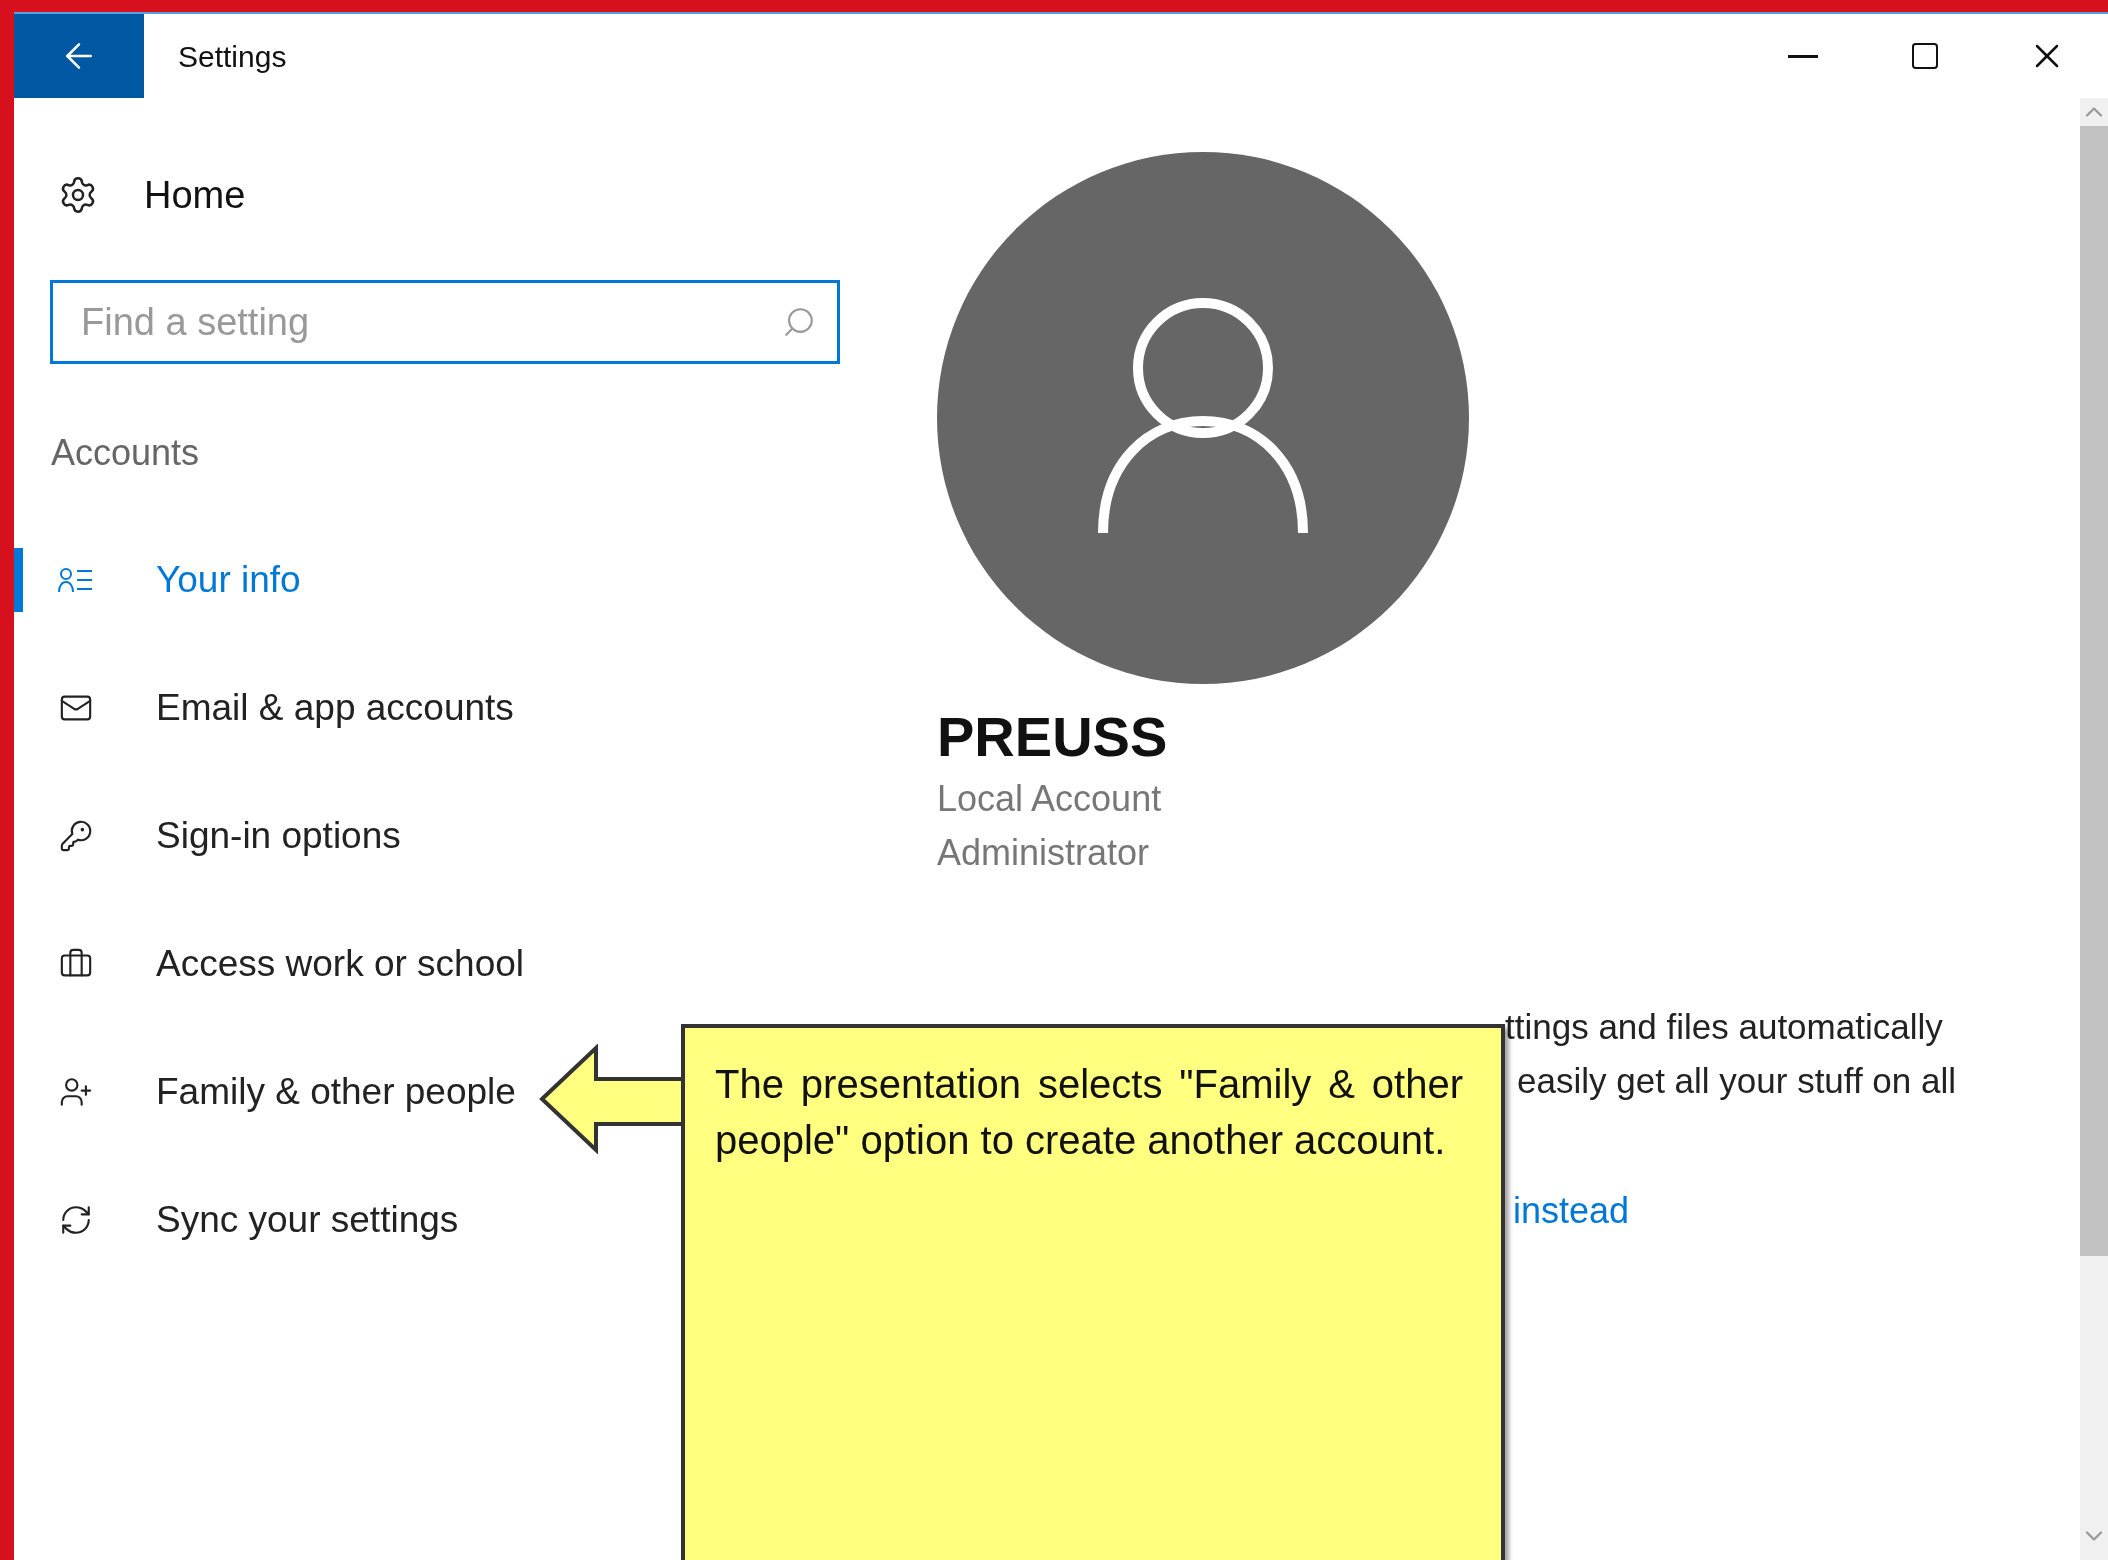 The width and height of the screenshot is (2108, 1560). What do you see at coordinates (445, 322) in the screenshot?
I see `search-field: Find a setting` at bounding box center [445, 322].